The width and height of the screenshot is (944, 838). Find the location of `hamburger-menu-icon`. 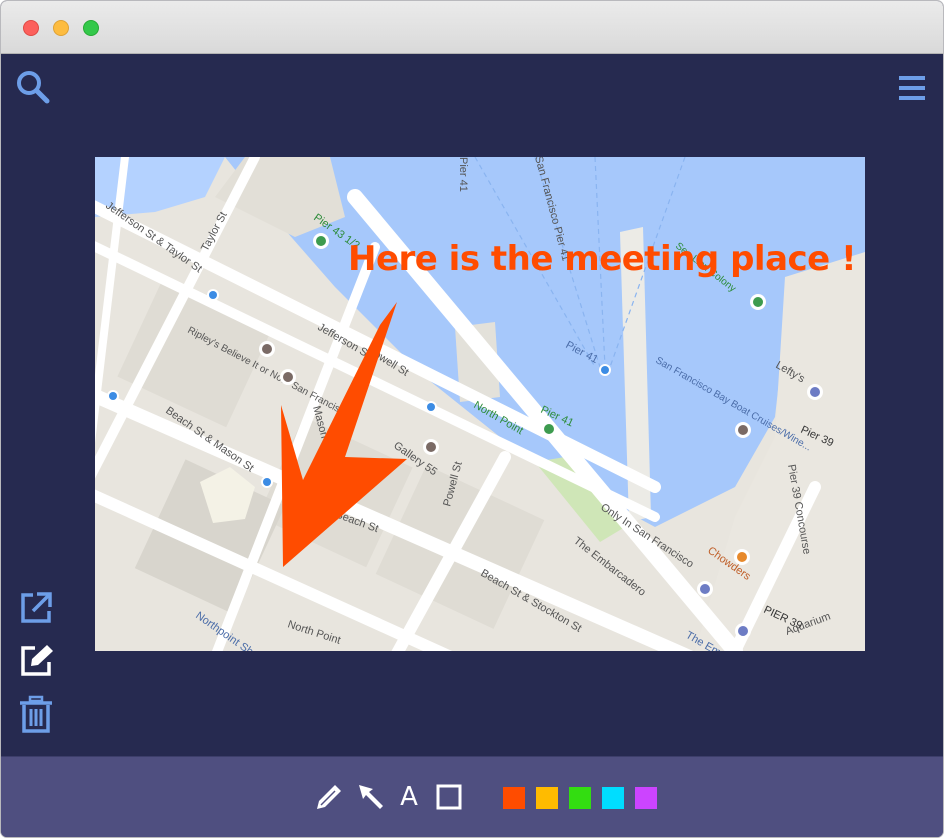

hamburger-menu-icon is located at coordinates (912, 88).